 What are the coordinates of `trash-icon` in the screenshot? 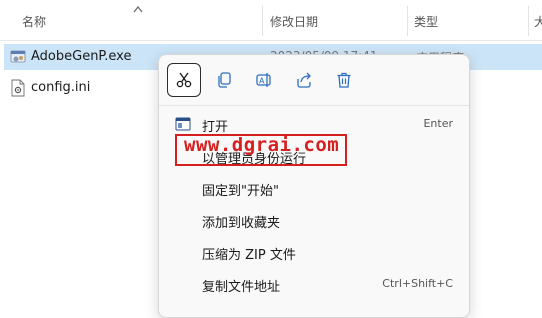 It's located at (344, 80).